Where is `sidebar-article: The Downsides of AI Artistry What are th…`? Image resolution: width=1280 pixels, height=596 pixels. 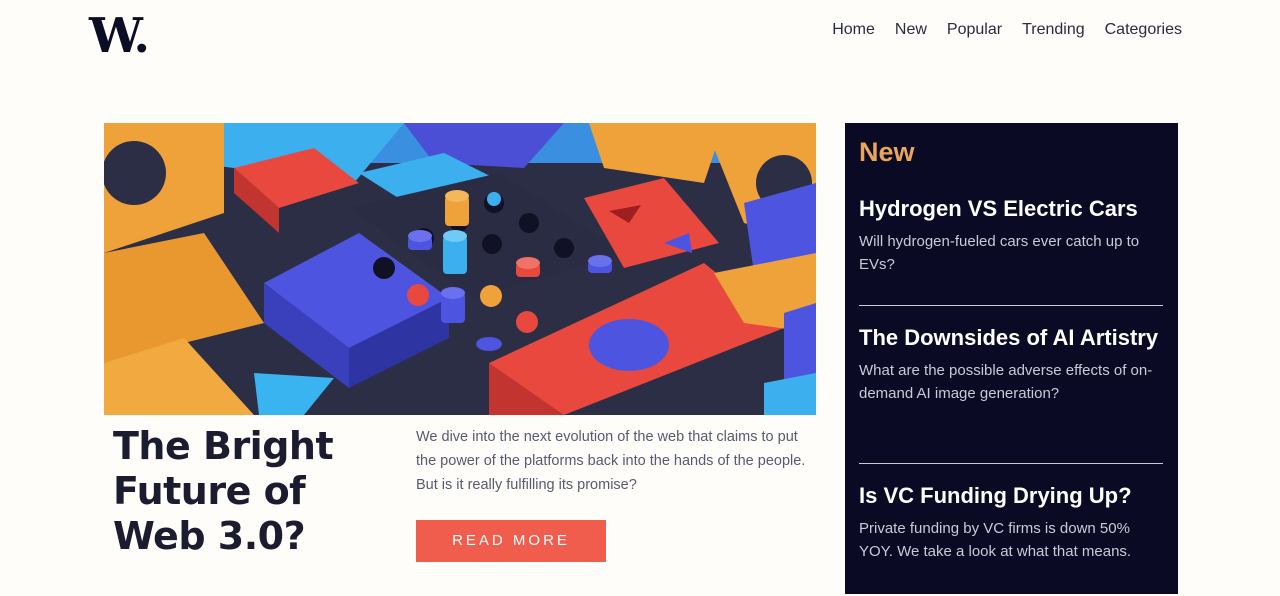
sidebar-article: The Downsides of AI Artistry What are th… is located at coordinates (1011, 364).